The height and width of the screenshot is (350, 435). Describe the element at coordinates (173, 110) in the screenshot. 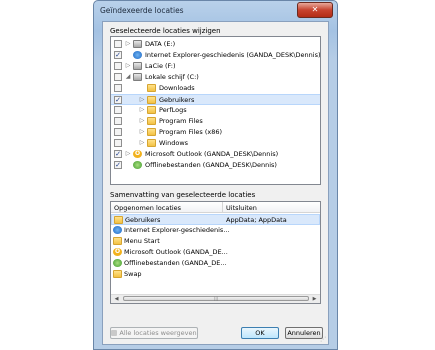

I see `tree-item-label: PerfLogs` at that location.